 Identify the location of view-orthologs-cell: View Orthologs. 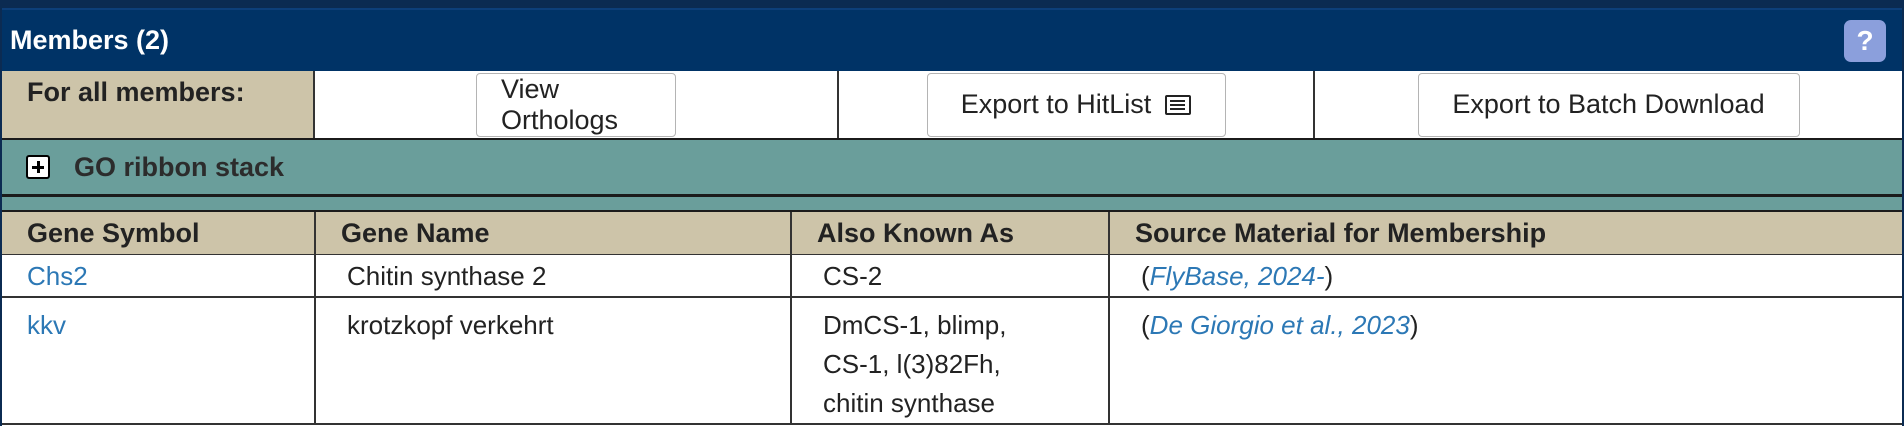
(577, 104).